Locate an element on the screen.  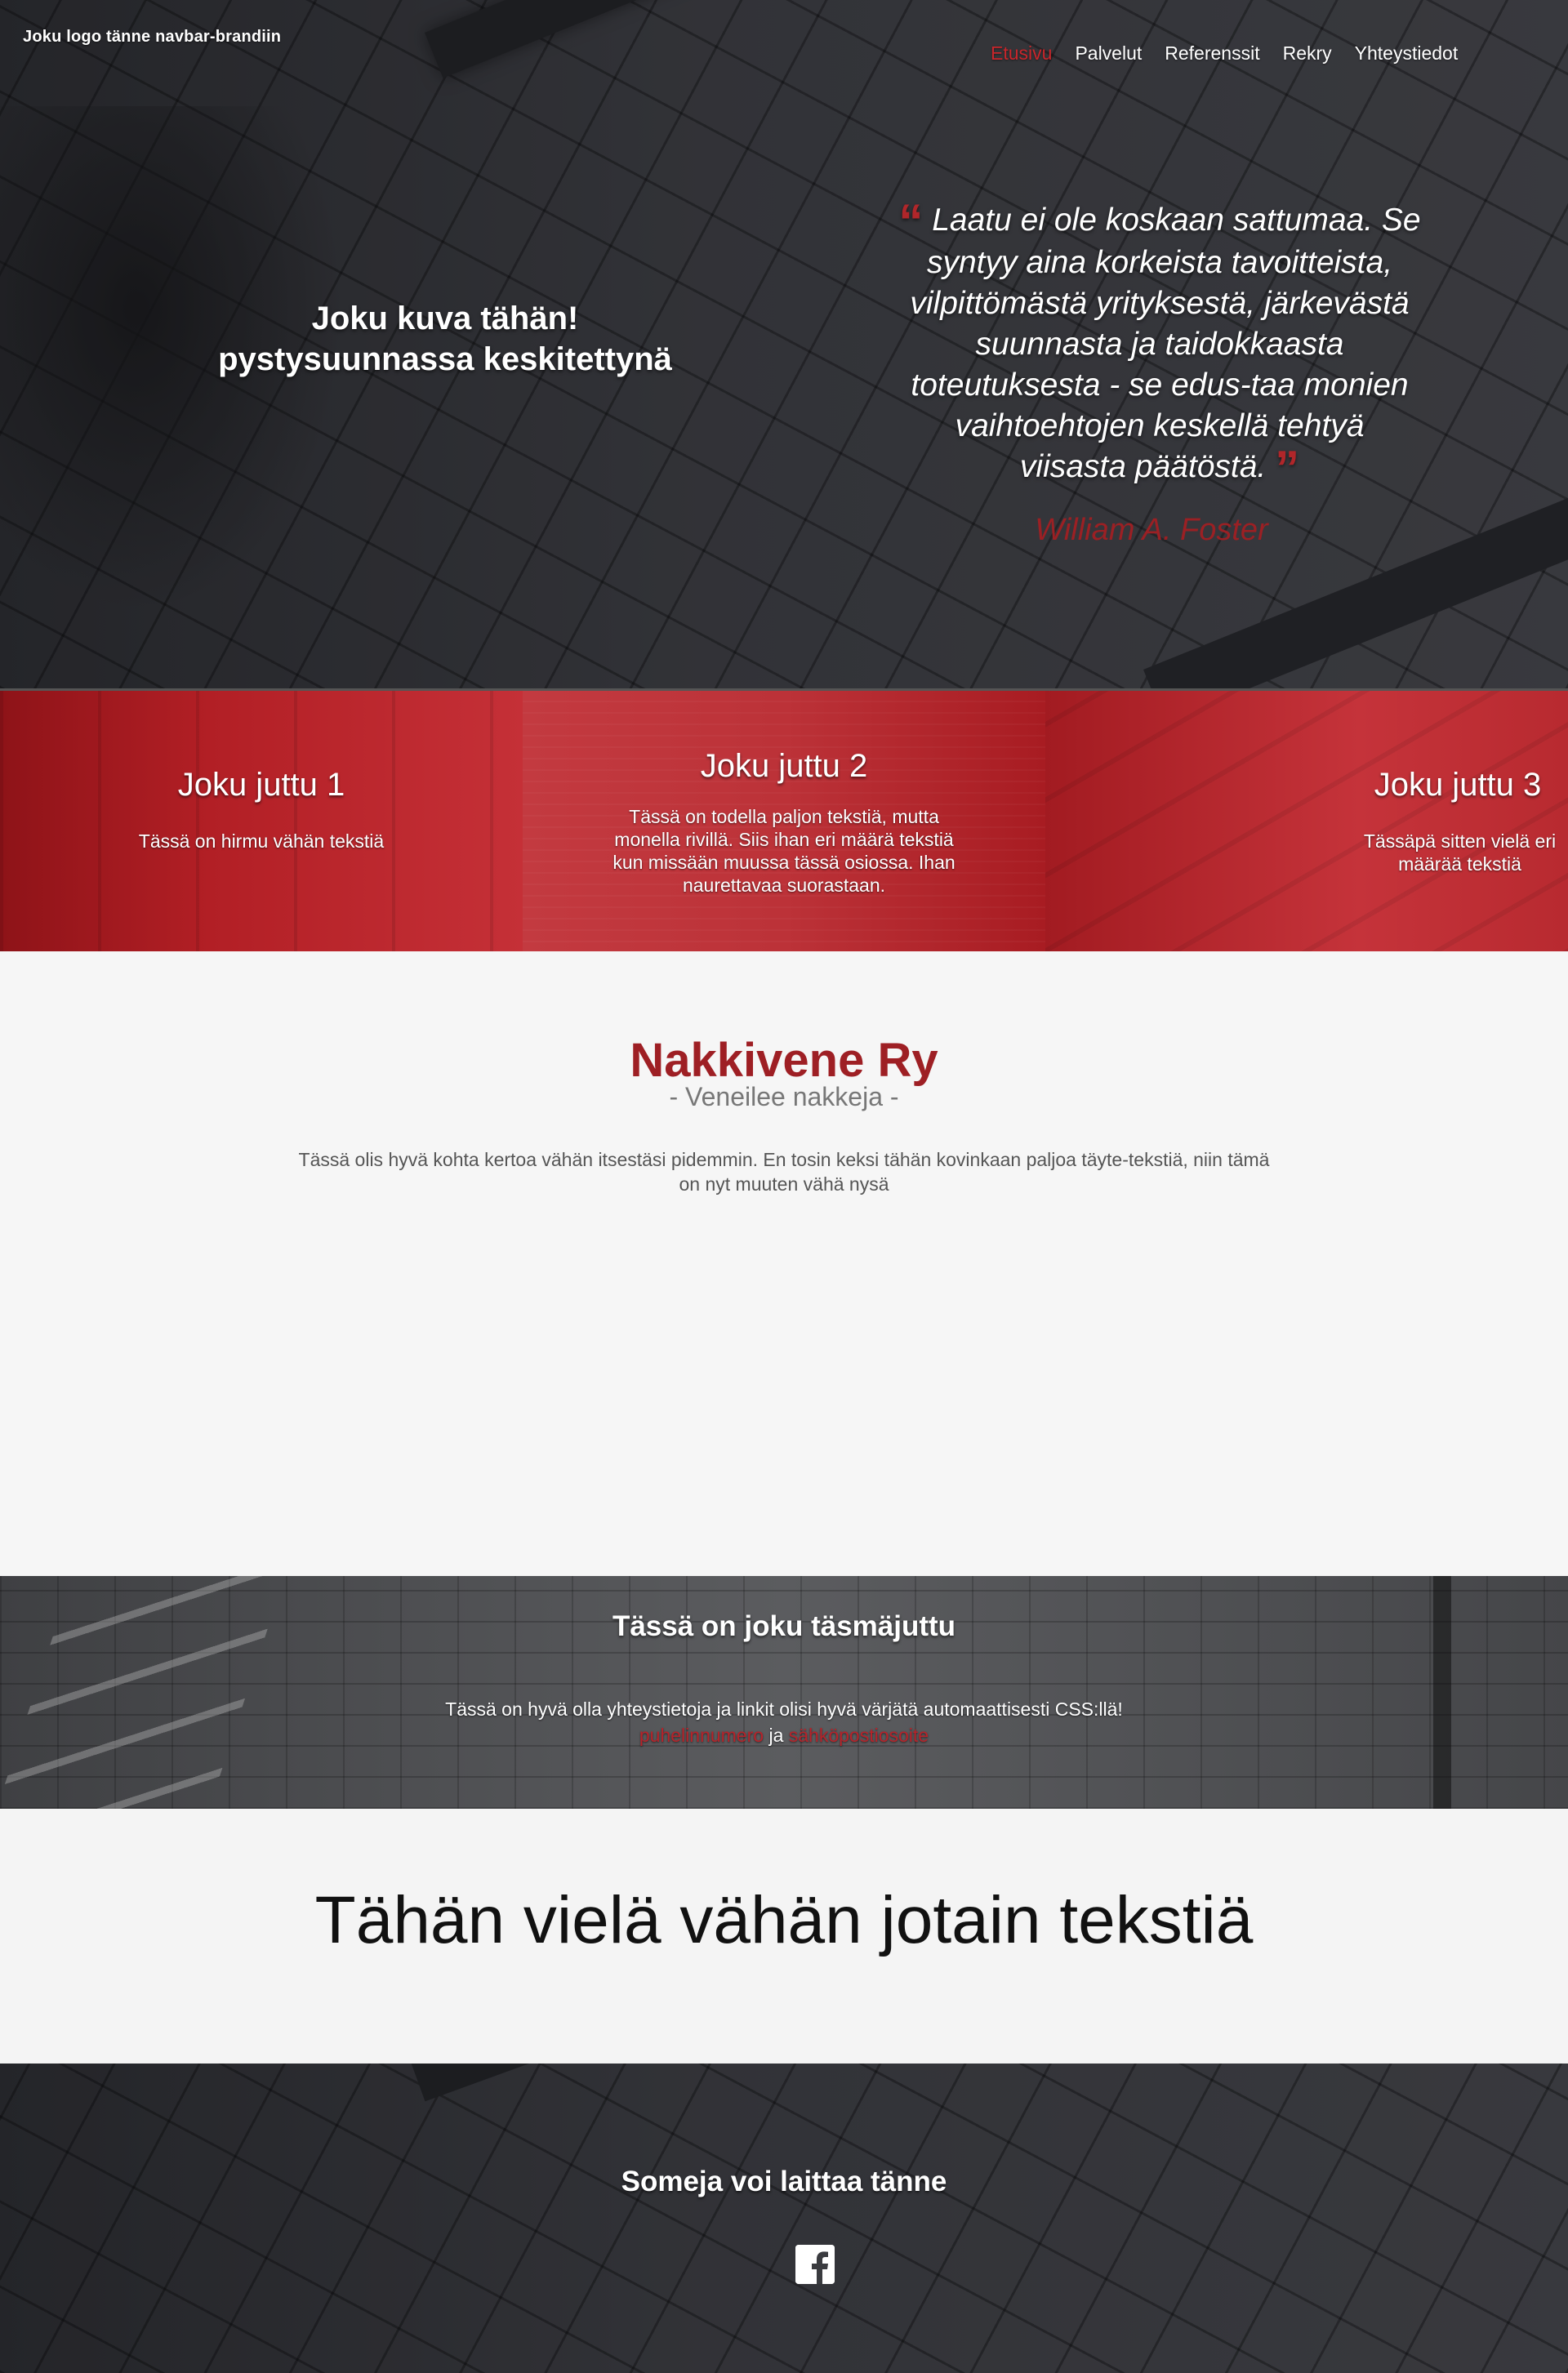
nav-item-palvelut: Palvelut is located at coordinates (1108, 54).